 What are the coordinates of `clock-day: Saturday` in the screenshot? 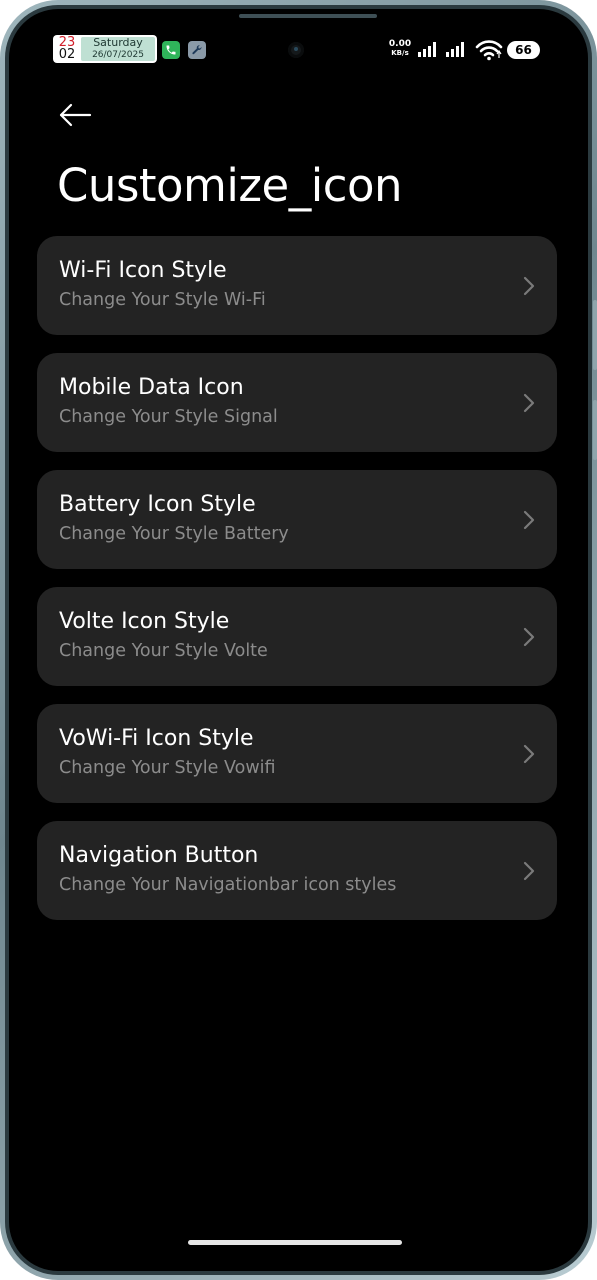 It's located at (118, 42).